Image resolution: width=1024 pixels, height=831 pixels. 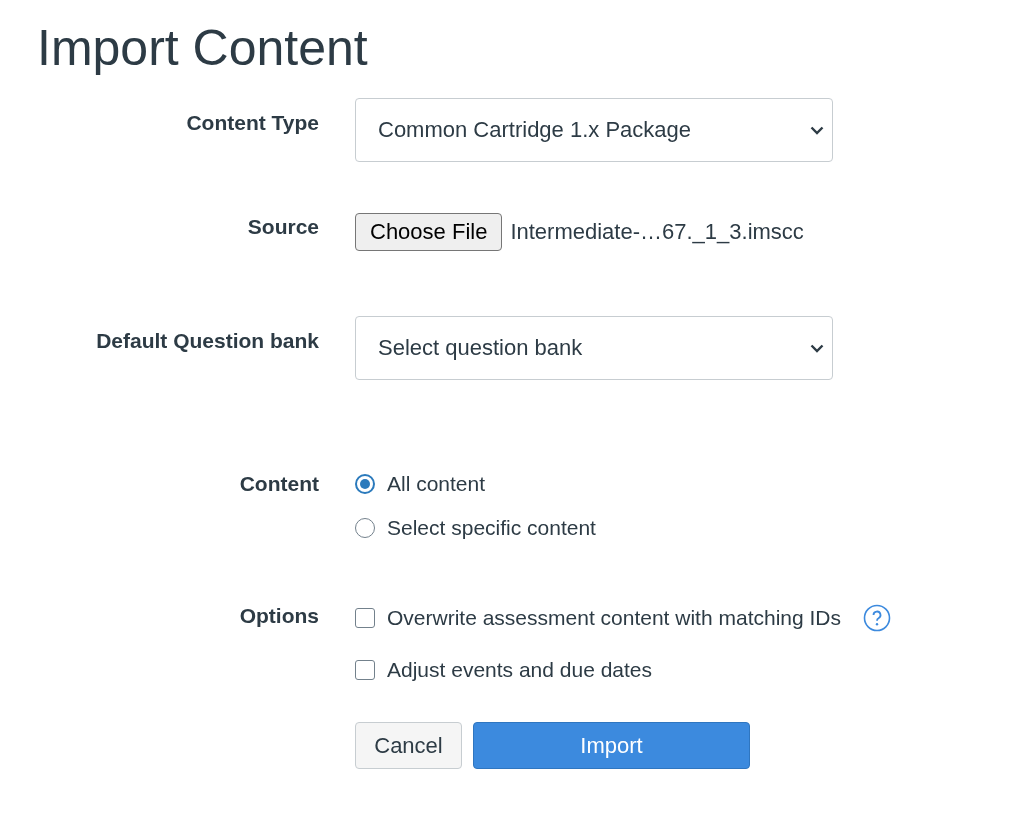 What do you see at coordinates (611, 745) in the screenshot?
I see `import-button: Import` at bounding box center [611, 745].